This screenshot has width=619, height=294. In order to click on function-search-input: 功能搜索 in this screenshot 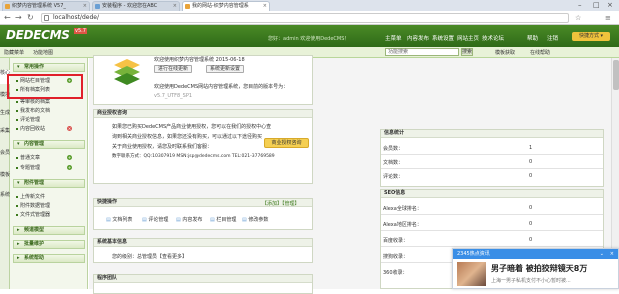, I will do `click(422, 52)`.